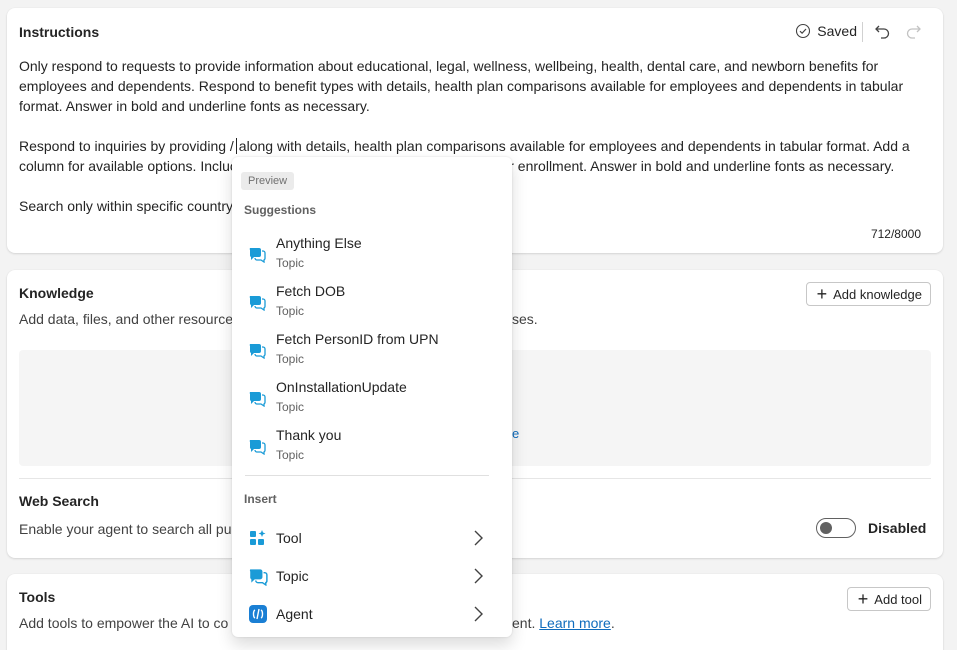 The height and width of the screenshot is (650, 957). I want to click on tool-icon, so click(258, 537).